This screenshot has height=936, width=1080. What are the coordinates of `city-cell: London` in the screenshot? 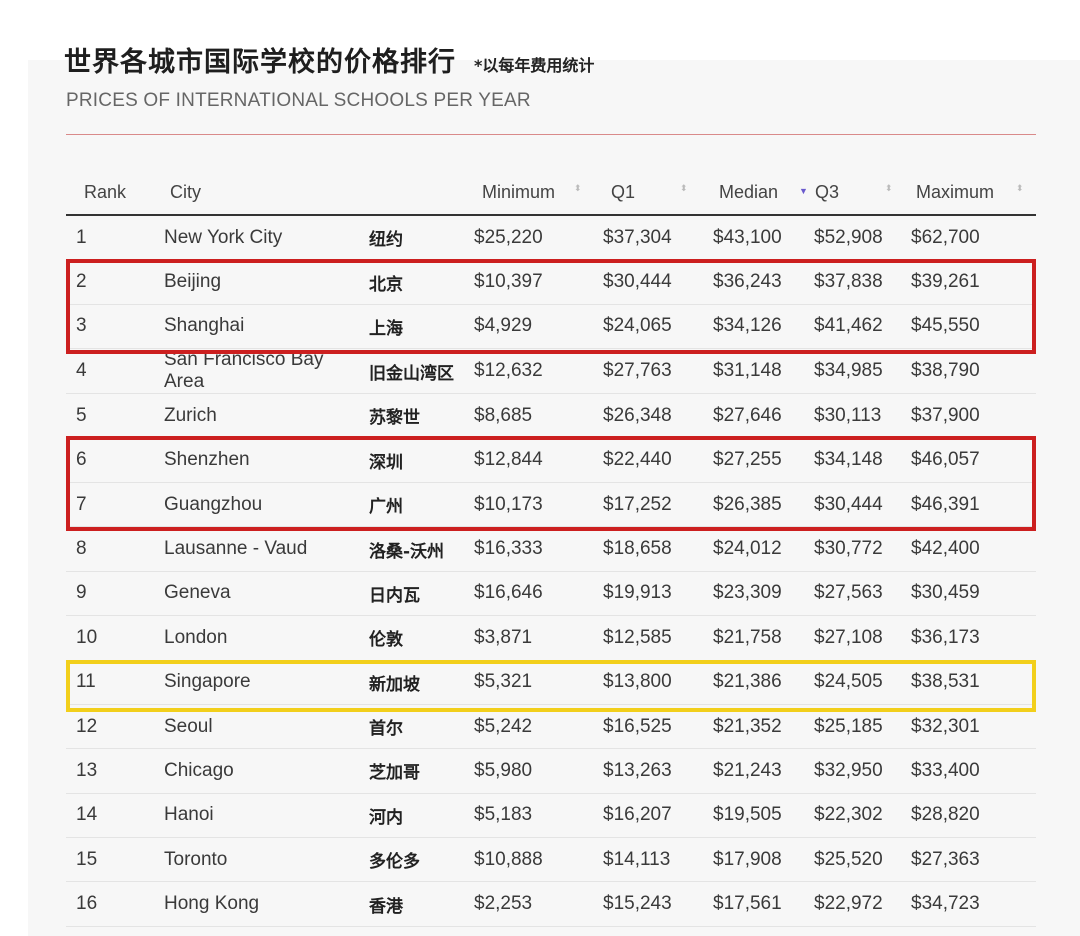 It's located at (265, 638).